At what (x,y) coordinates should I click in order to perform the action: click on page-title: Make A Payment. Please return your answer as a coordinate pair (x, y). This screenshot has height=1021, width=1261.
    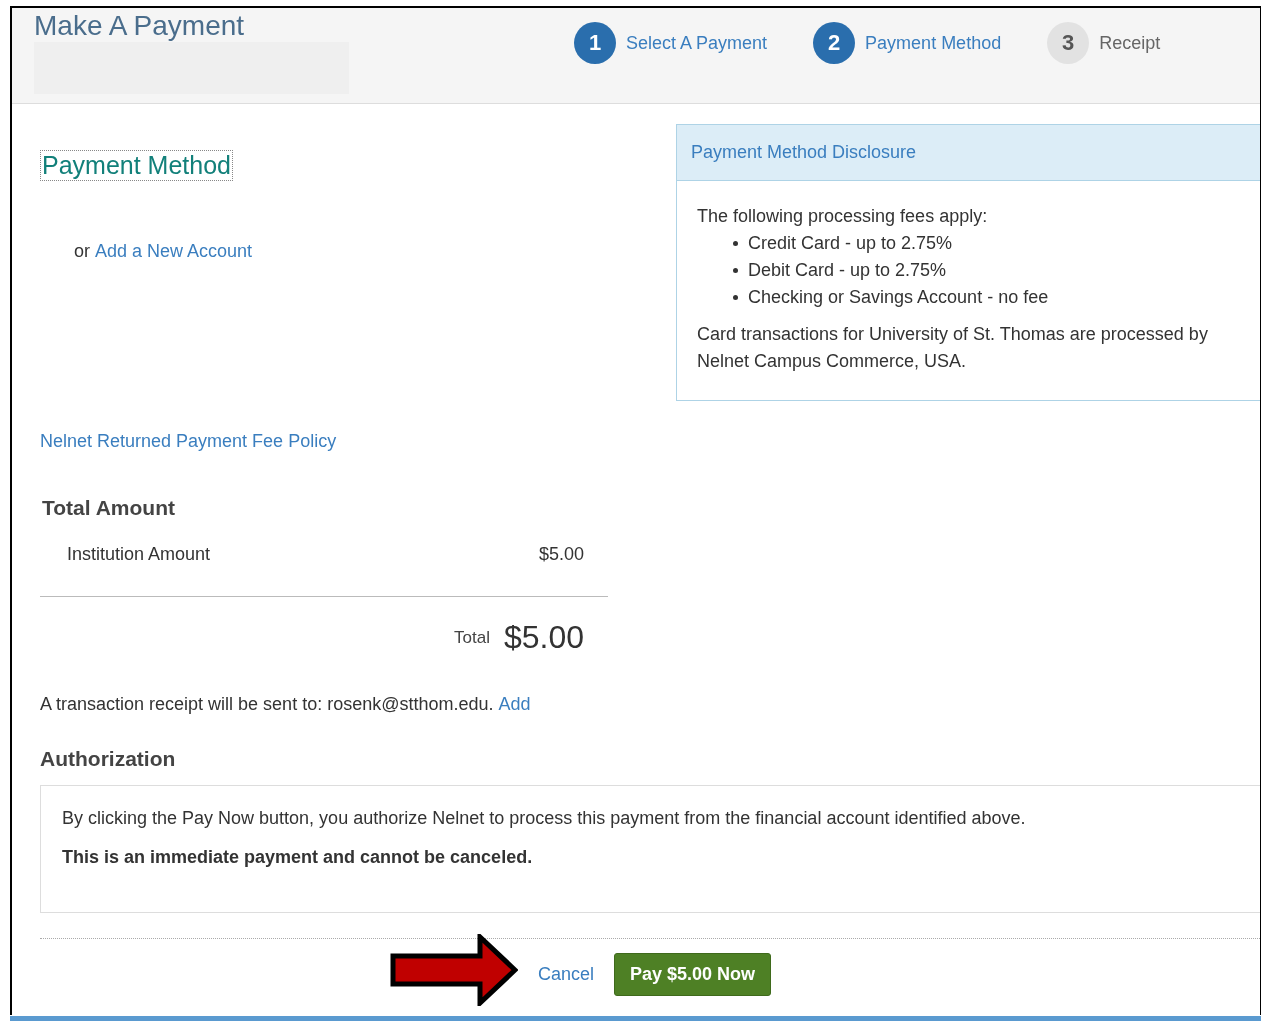
    Looking at the image, I should click on (140, 26).